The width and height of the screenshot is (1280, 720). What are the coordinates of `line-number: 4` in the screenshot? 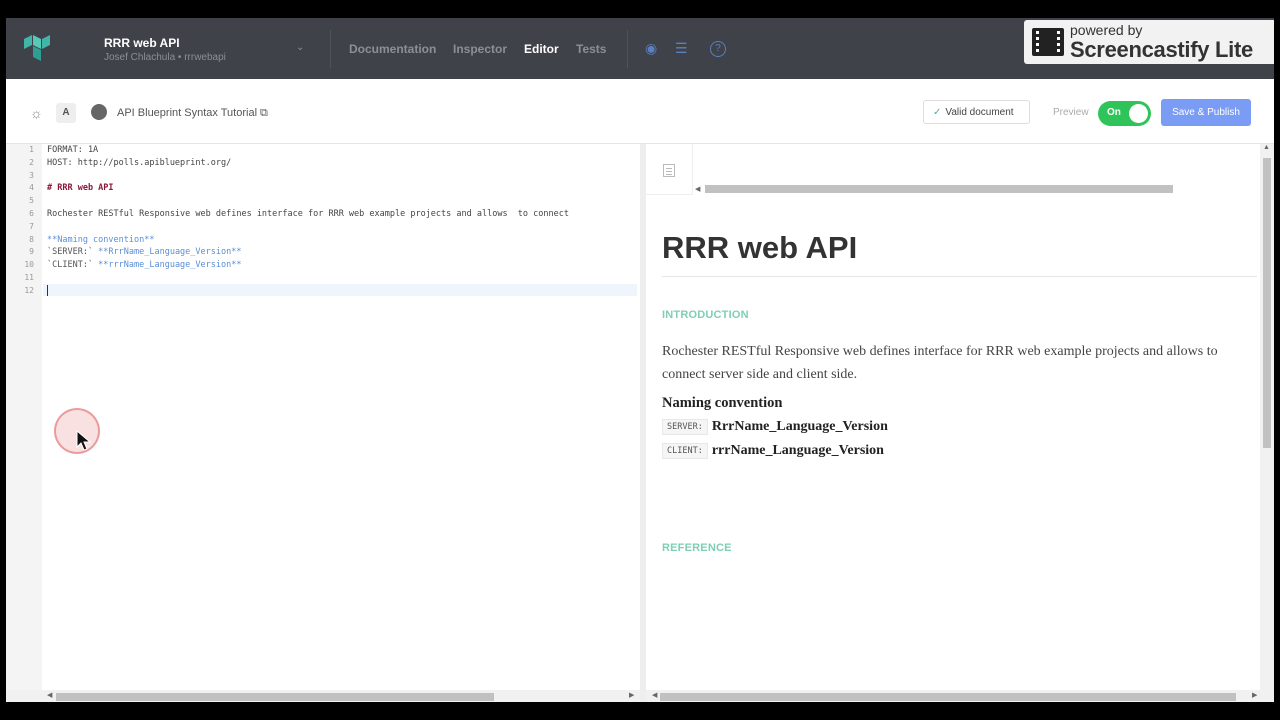 It's located at (31, 187).